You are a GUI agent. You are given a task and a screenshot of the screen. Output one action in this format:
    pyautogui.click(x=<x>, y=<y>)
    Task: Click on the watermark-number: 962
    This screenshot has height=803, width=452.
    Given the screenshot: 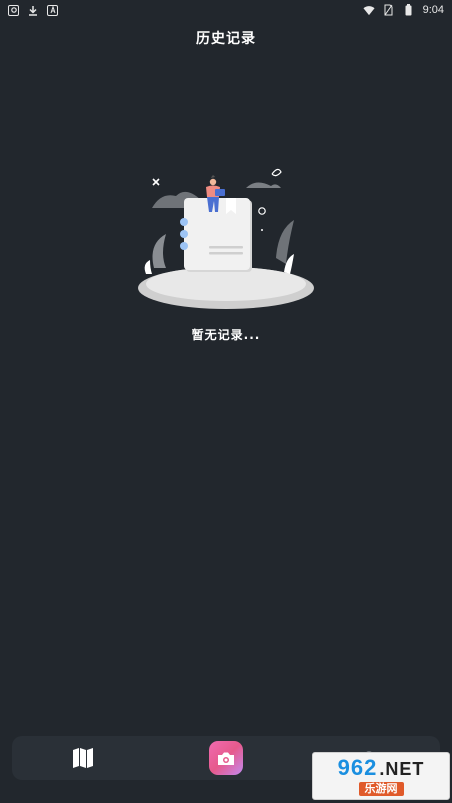 What is the action you would take?
    pyautogui.click(x=357, y=767)
    